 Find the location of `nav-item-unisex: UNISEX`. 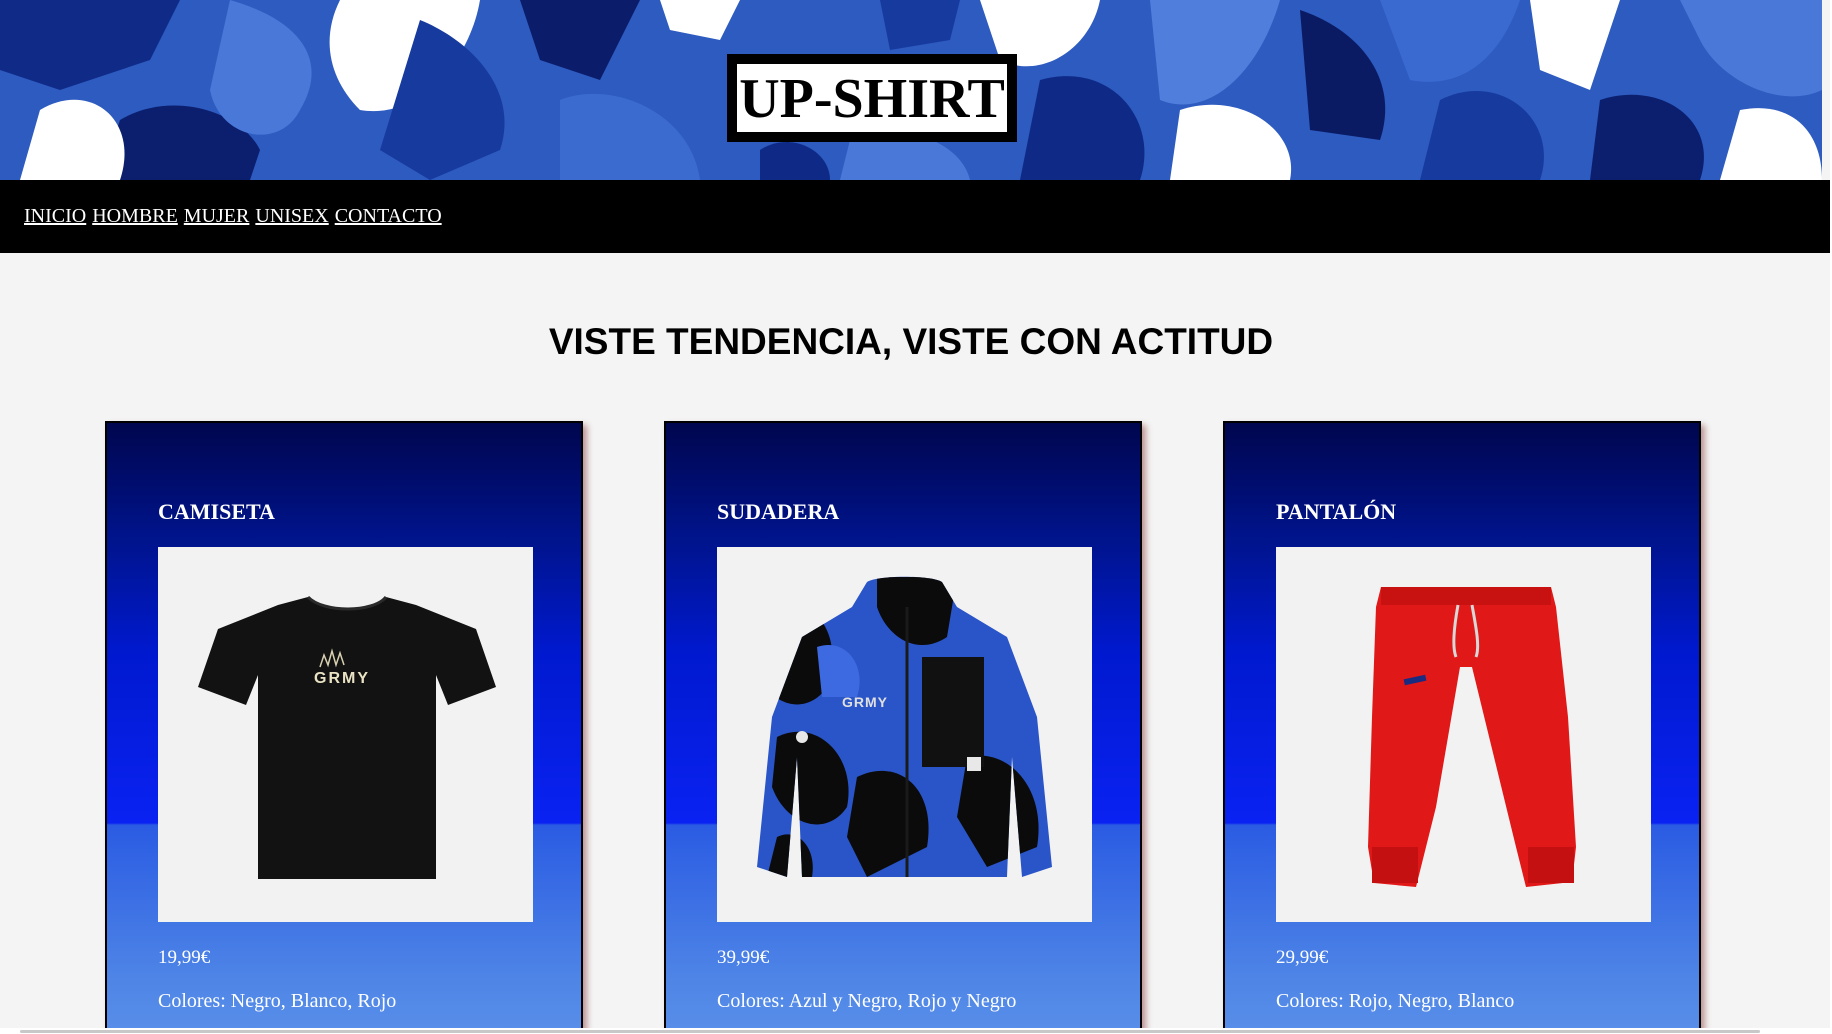

nav-item-unisex: UNISEX is located at coordinates (291, 216).